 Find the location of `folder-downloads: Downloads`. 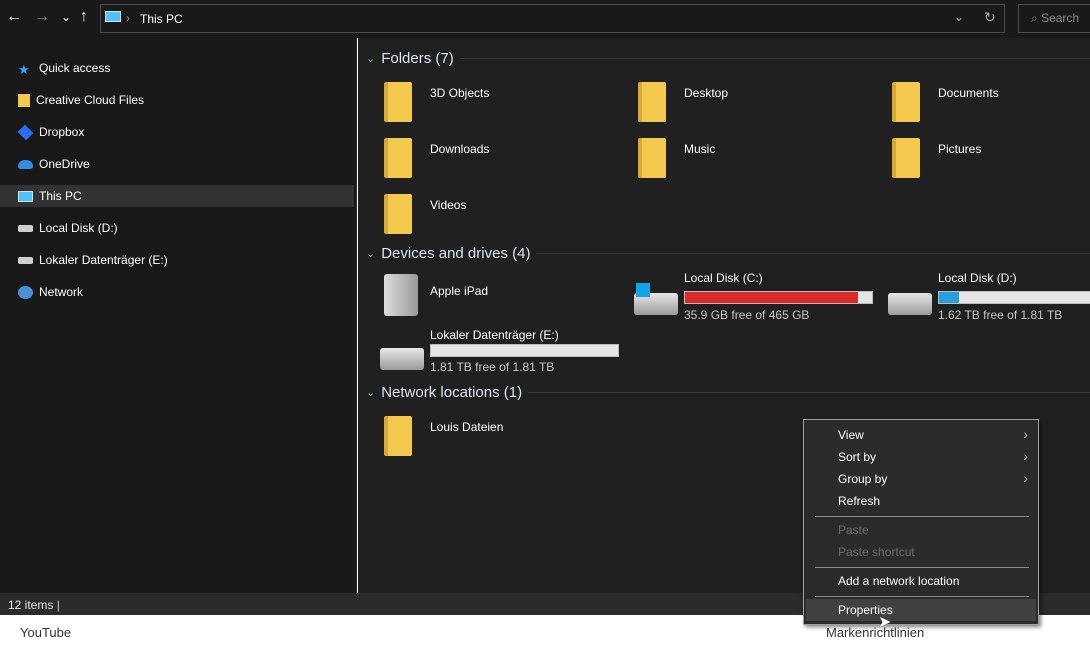

folder-downloads: Downloads is located at coordinates (504, 159).